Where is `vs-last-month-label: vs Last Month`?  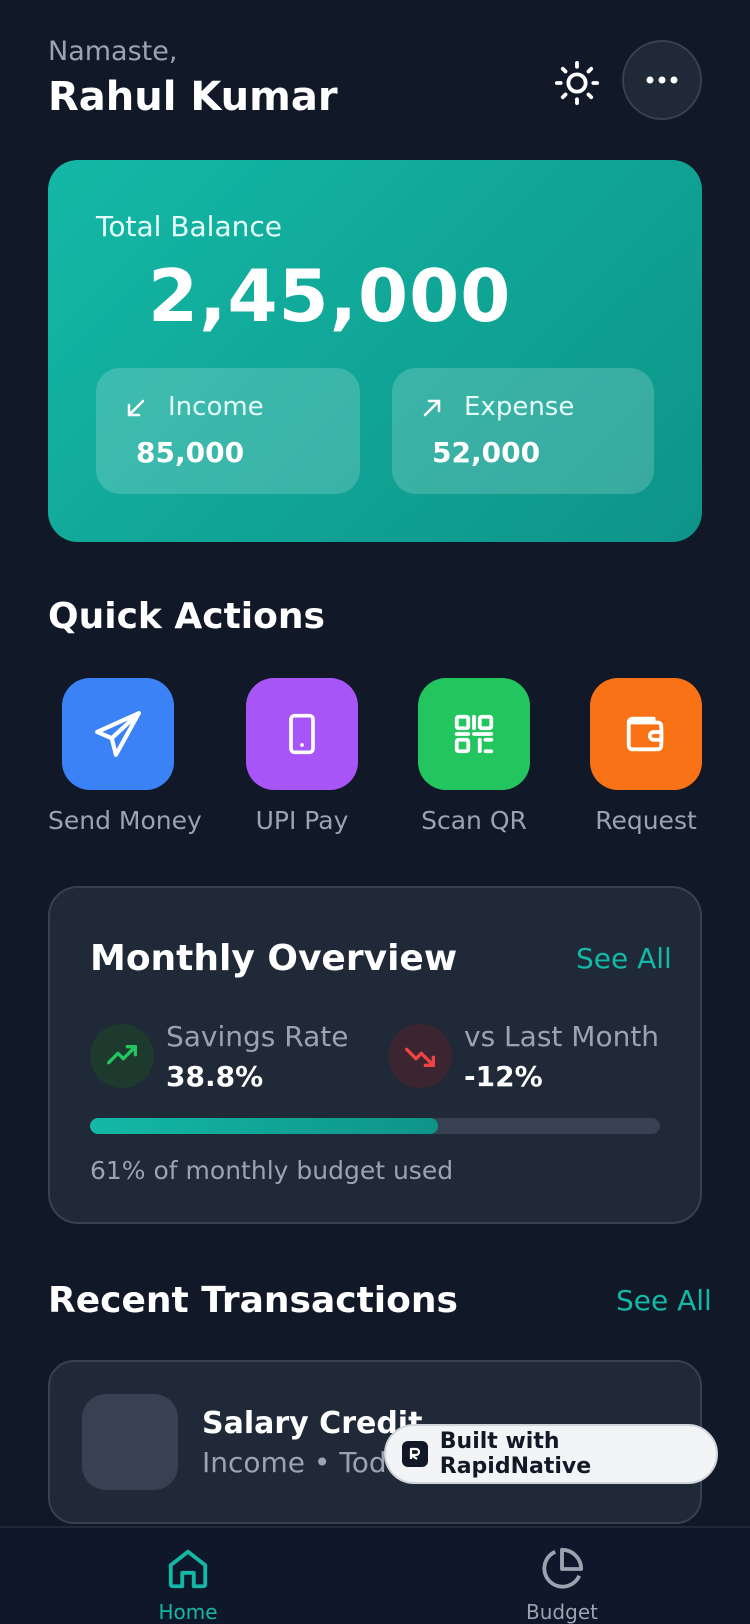 vs-last-month-label: vs Last Month is located at coordinates (562, 1036).